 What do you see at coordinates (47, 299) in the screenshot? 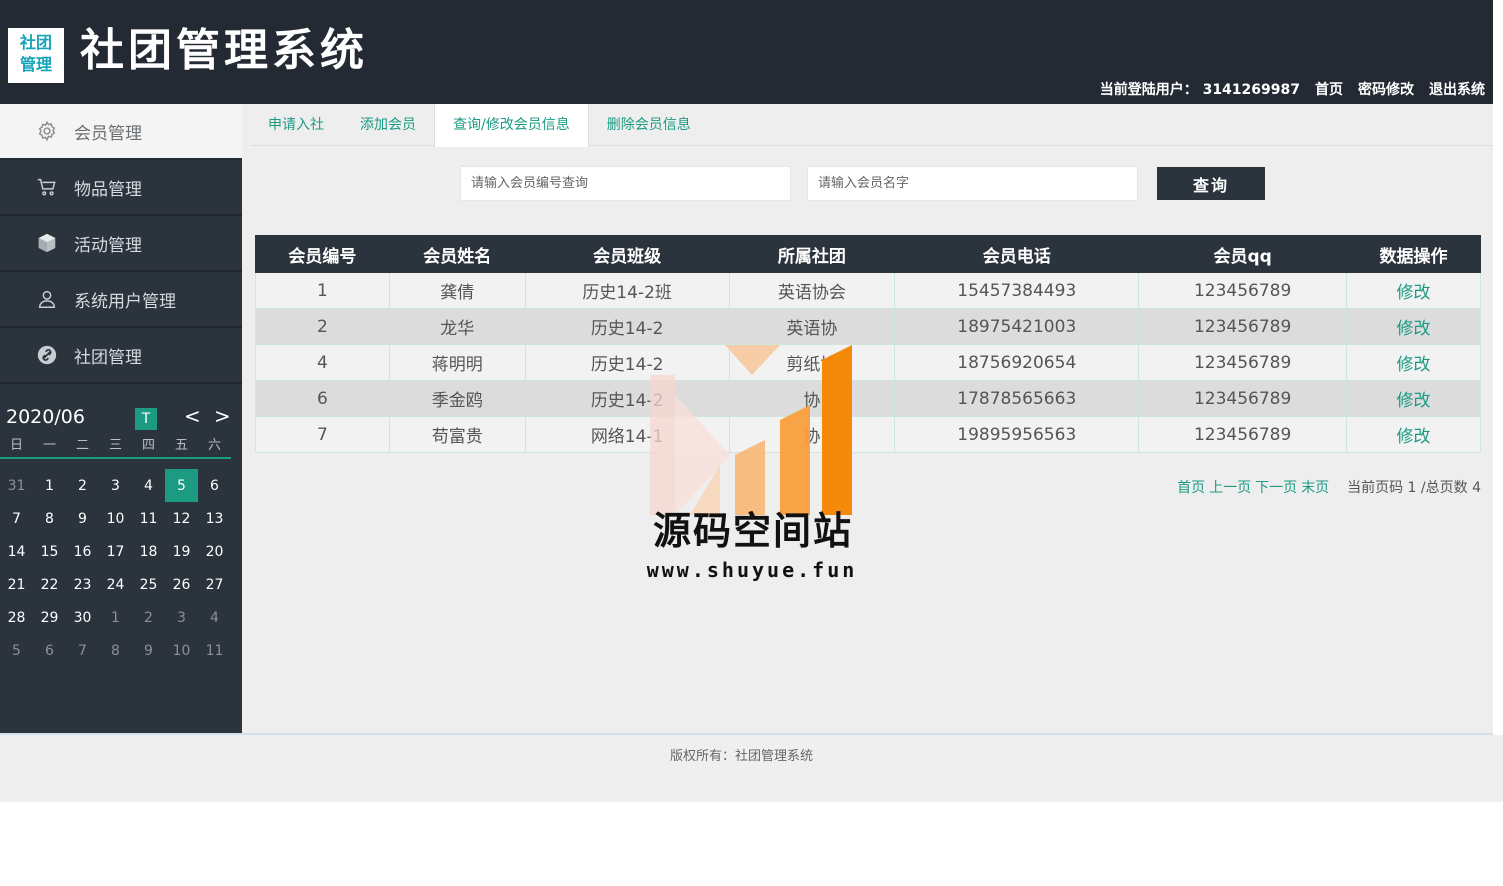
I see `user-icon` at bounding box center [47, 299].